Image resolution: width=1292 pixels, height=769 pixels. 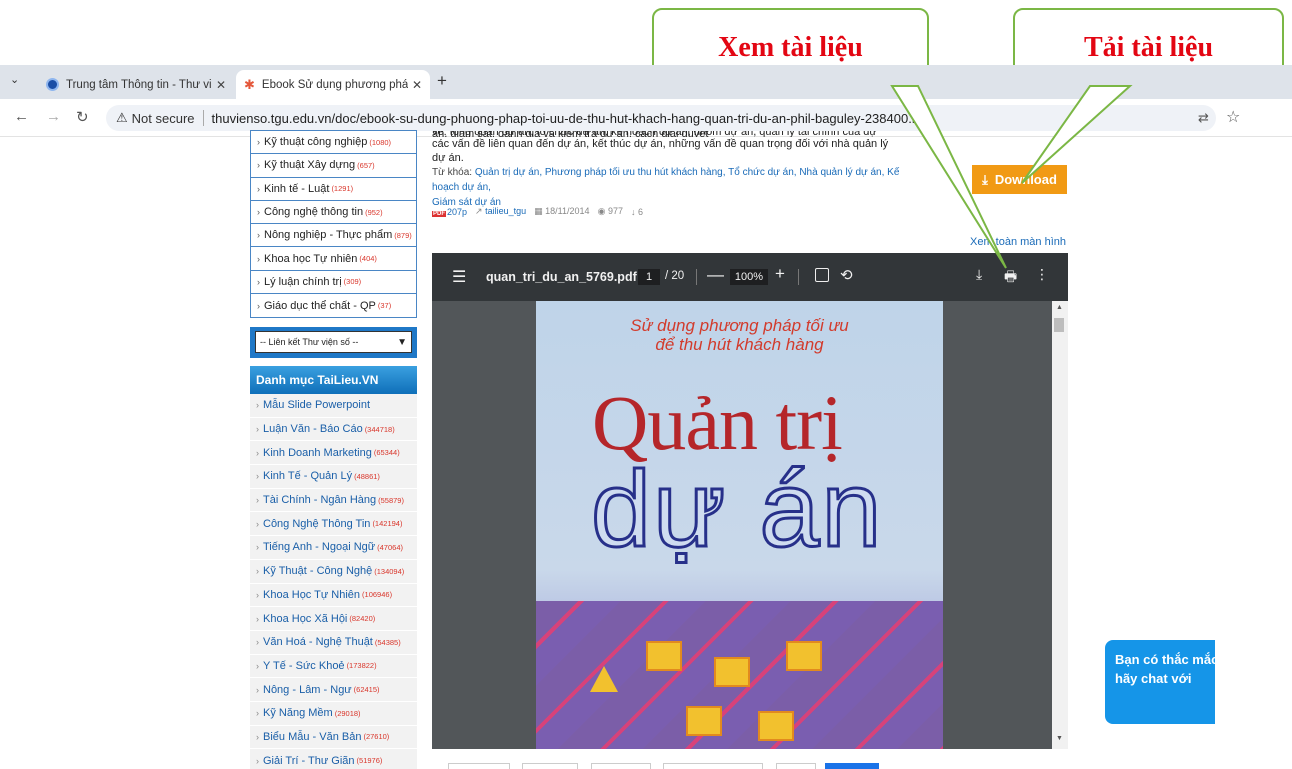 What do you see at coordinates (333, 406) in the screenshot?
I see `tailieu-category-item: › Mẫu Slide Powerpoint` at bounding box center [333, 406].